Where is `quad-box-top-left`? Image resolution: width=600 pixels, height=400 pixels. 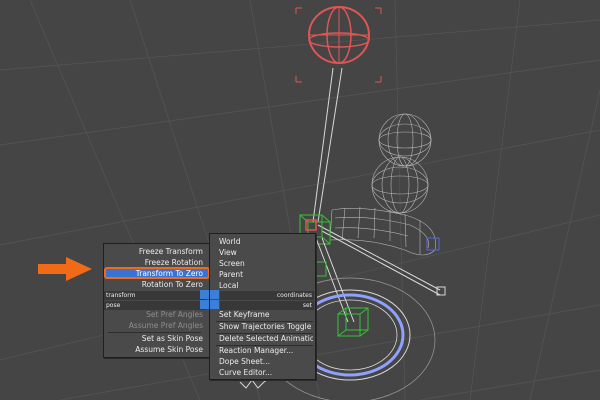 quad-box-top-left is located at coordinates (204, 294).